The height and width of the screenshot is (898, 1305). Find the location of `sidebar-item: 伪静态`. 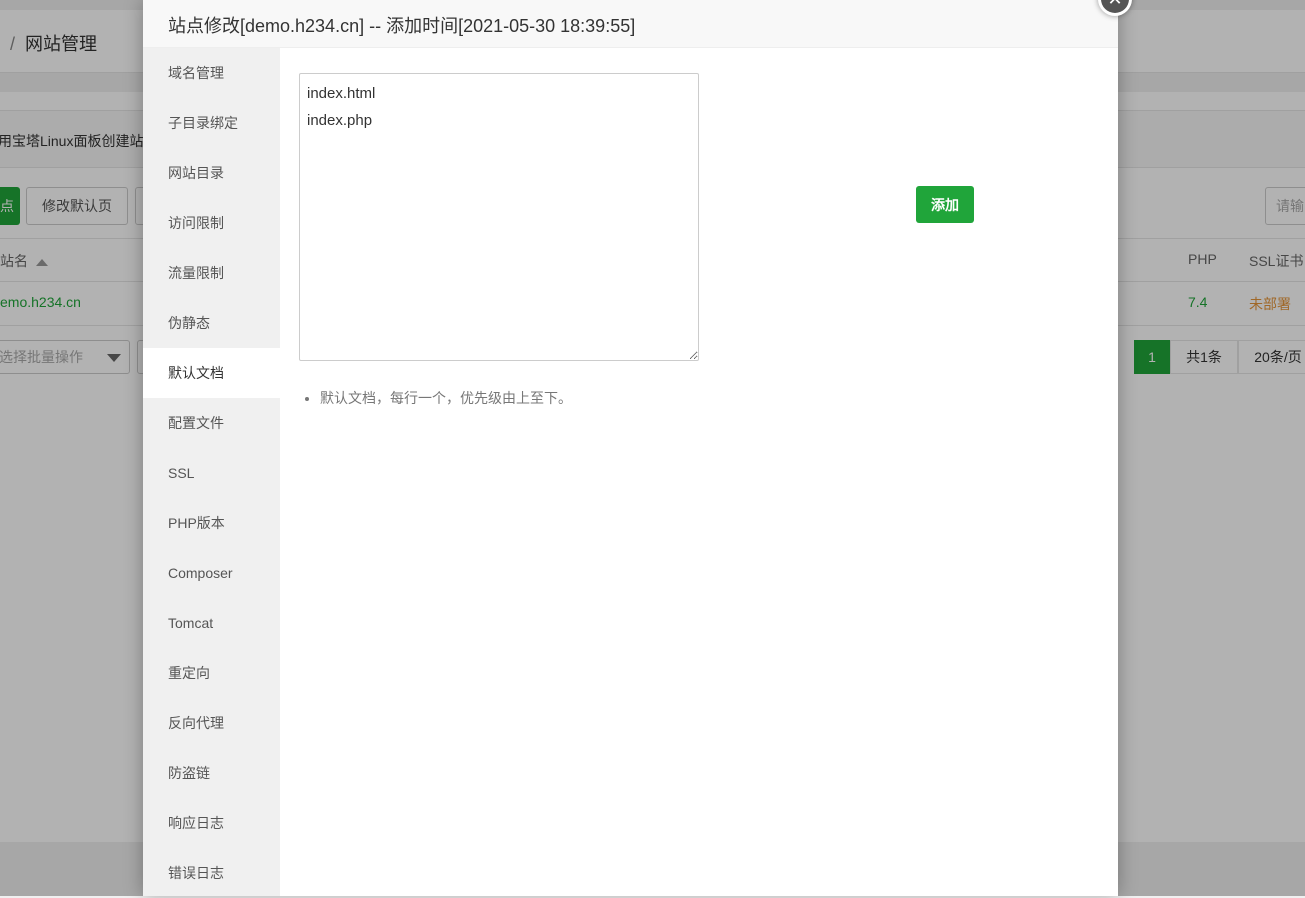

sidebar-item: 伪静态 is located at coordinates (211, 323).